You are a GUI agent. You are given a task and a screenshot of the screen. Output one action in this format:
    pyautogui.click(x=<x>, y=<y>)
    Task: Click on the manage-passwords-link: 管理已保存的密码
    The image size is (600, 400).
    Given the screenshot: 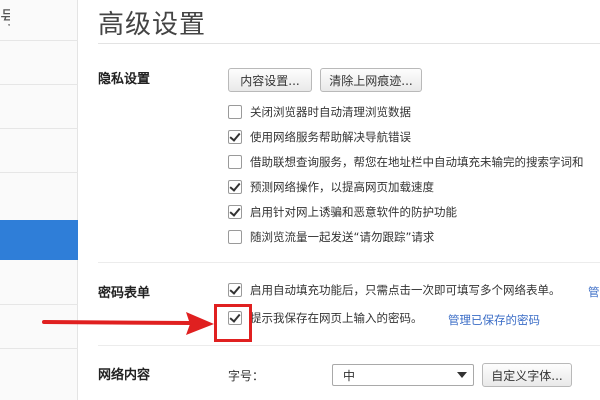 What is the action you would take?
    pyautogui.click(x=494, y=320)
    